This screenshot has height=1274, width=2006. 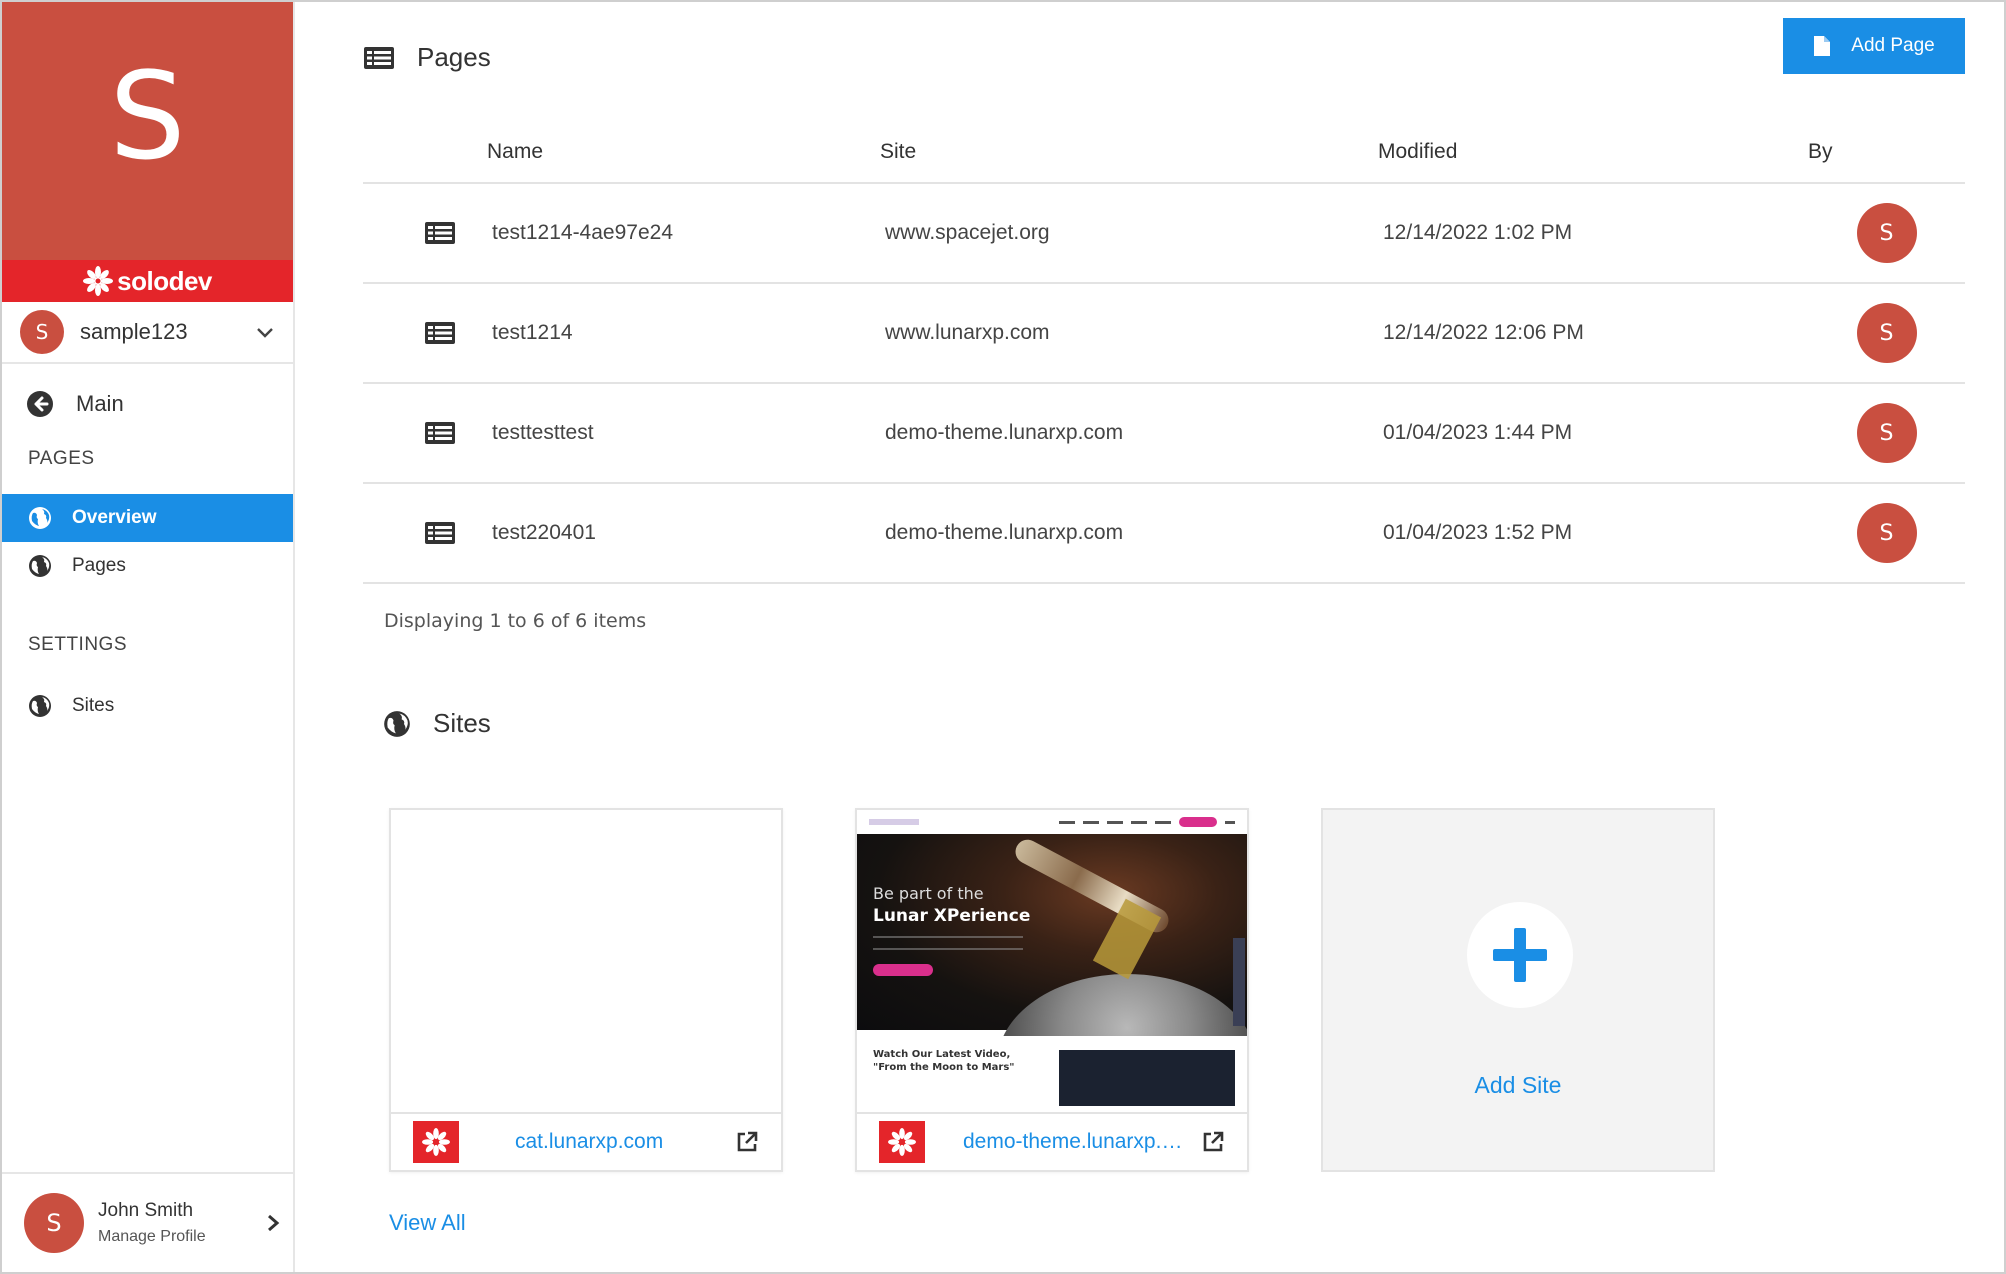 I want to click on nav-main-label: Main, so click(x=100, y=403).